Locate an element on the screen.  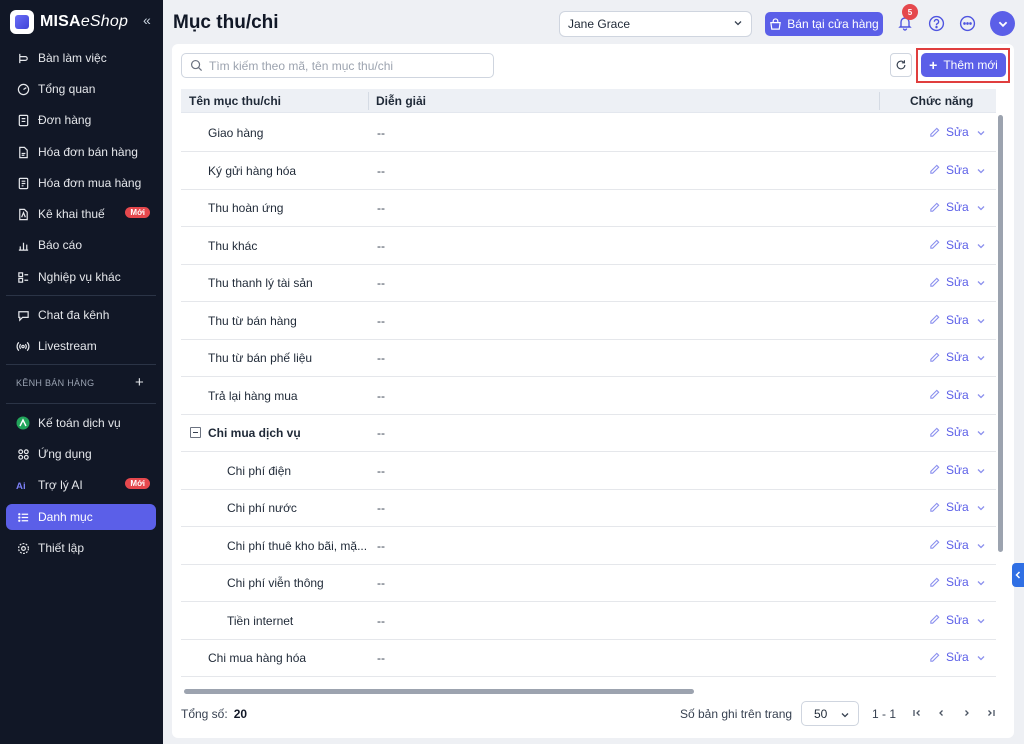
table-row: Ký gửi hàng hóa -- Sửa is located at coordinates (588, 171).